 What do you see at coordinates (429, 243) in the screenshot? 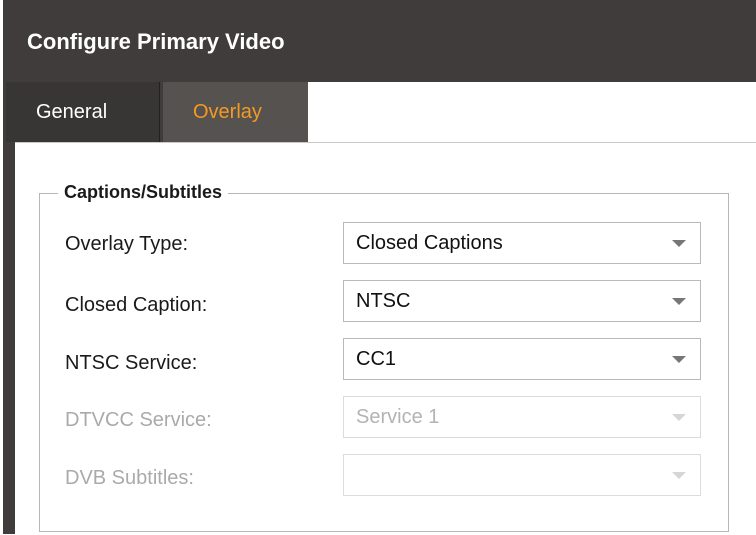
I see `overlay-type-value: Closed Captions` at bounding box center [429, 243].